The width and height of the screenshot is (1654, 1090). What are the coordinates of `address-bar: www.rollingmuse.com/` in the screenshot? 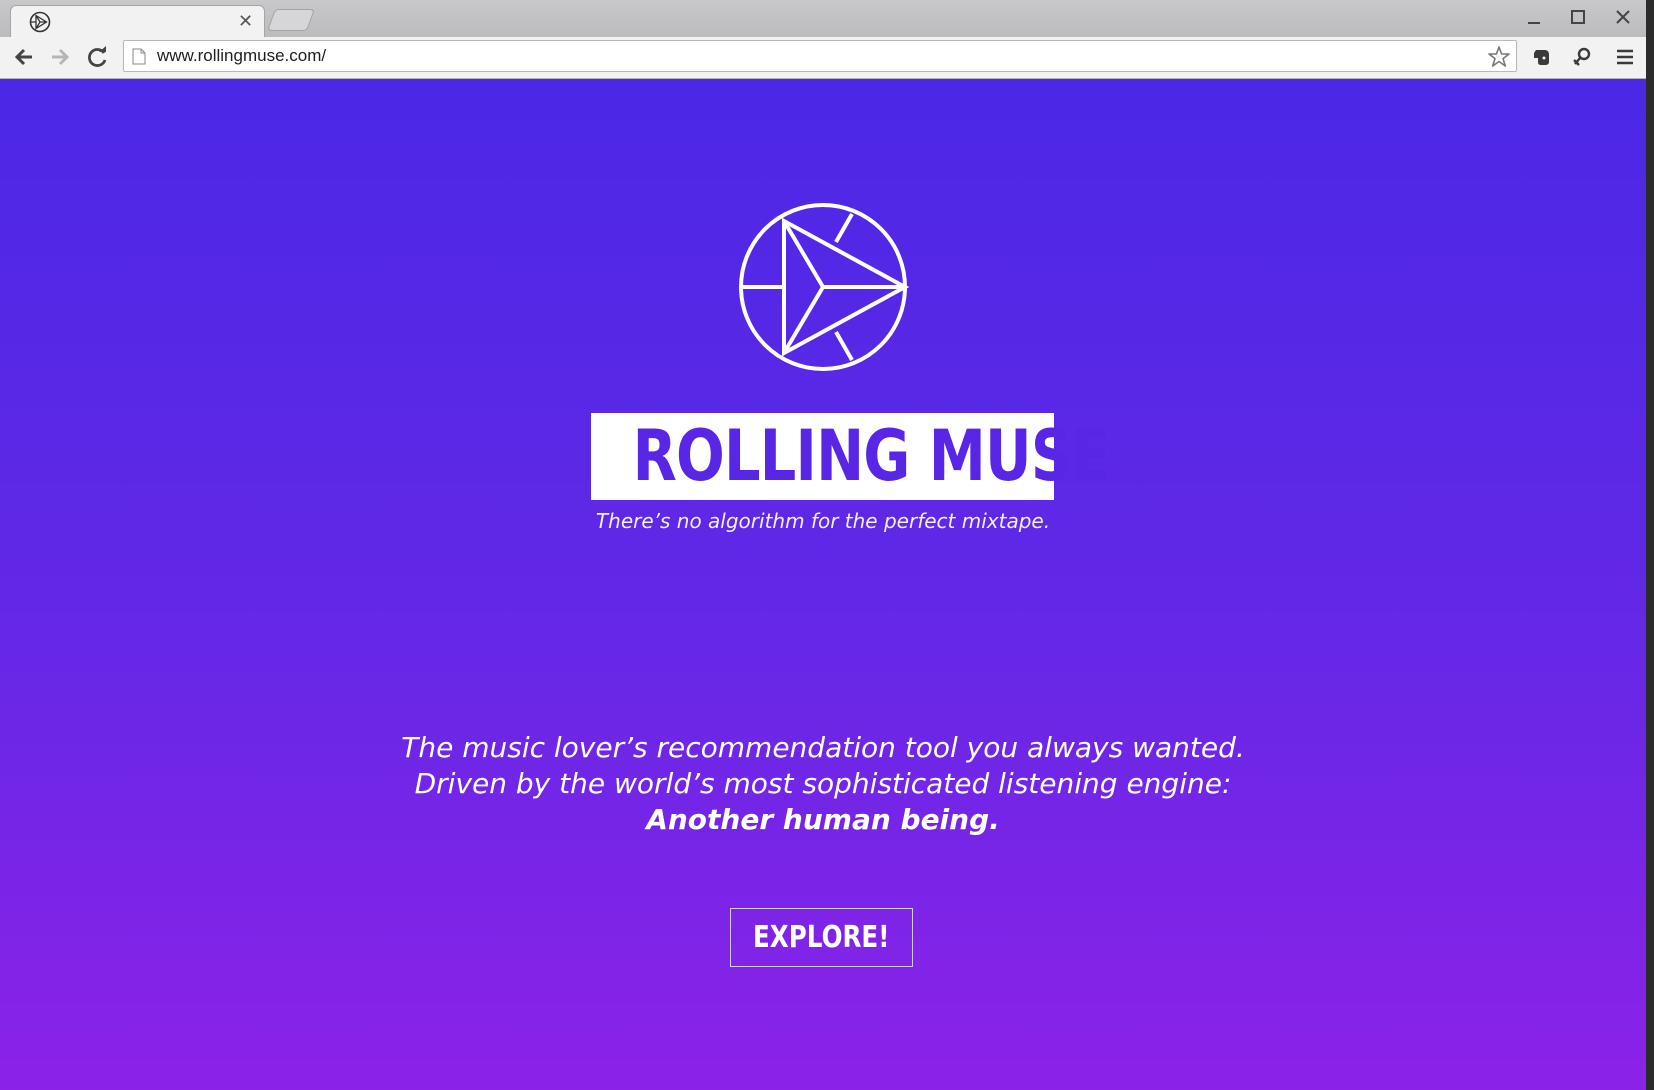 It's located at (820, 56).